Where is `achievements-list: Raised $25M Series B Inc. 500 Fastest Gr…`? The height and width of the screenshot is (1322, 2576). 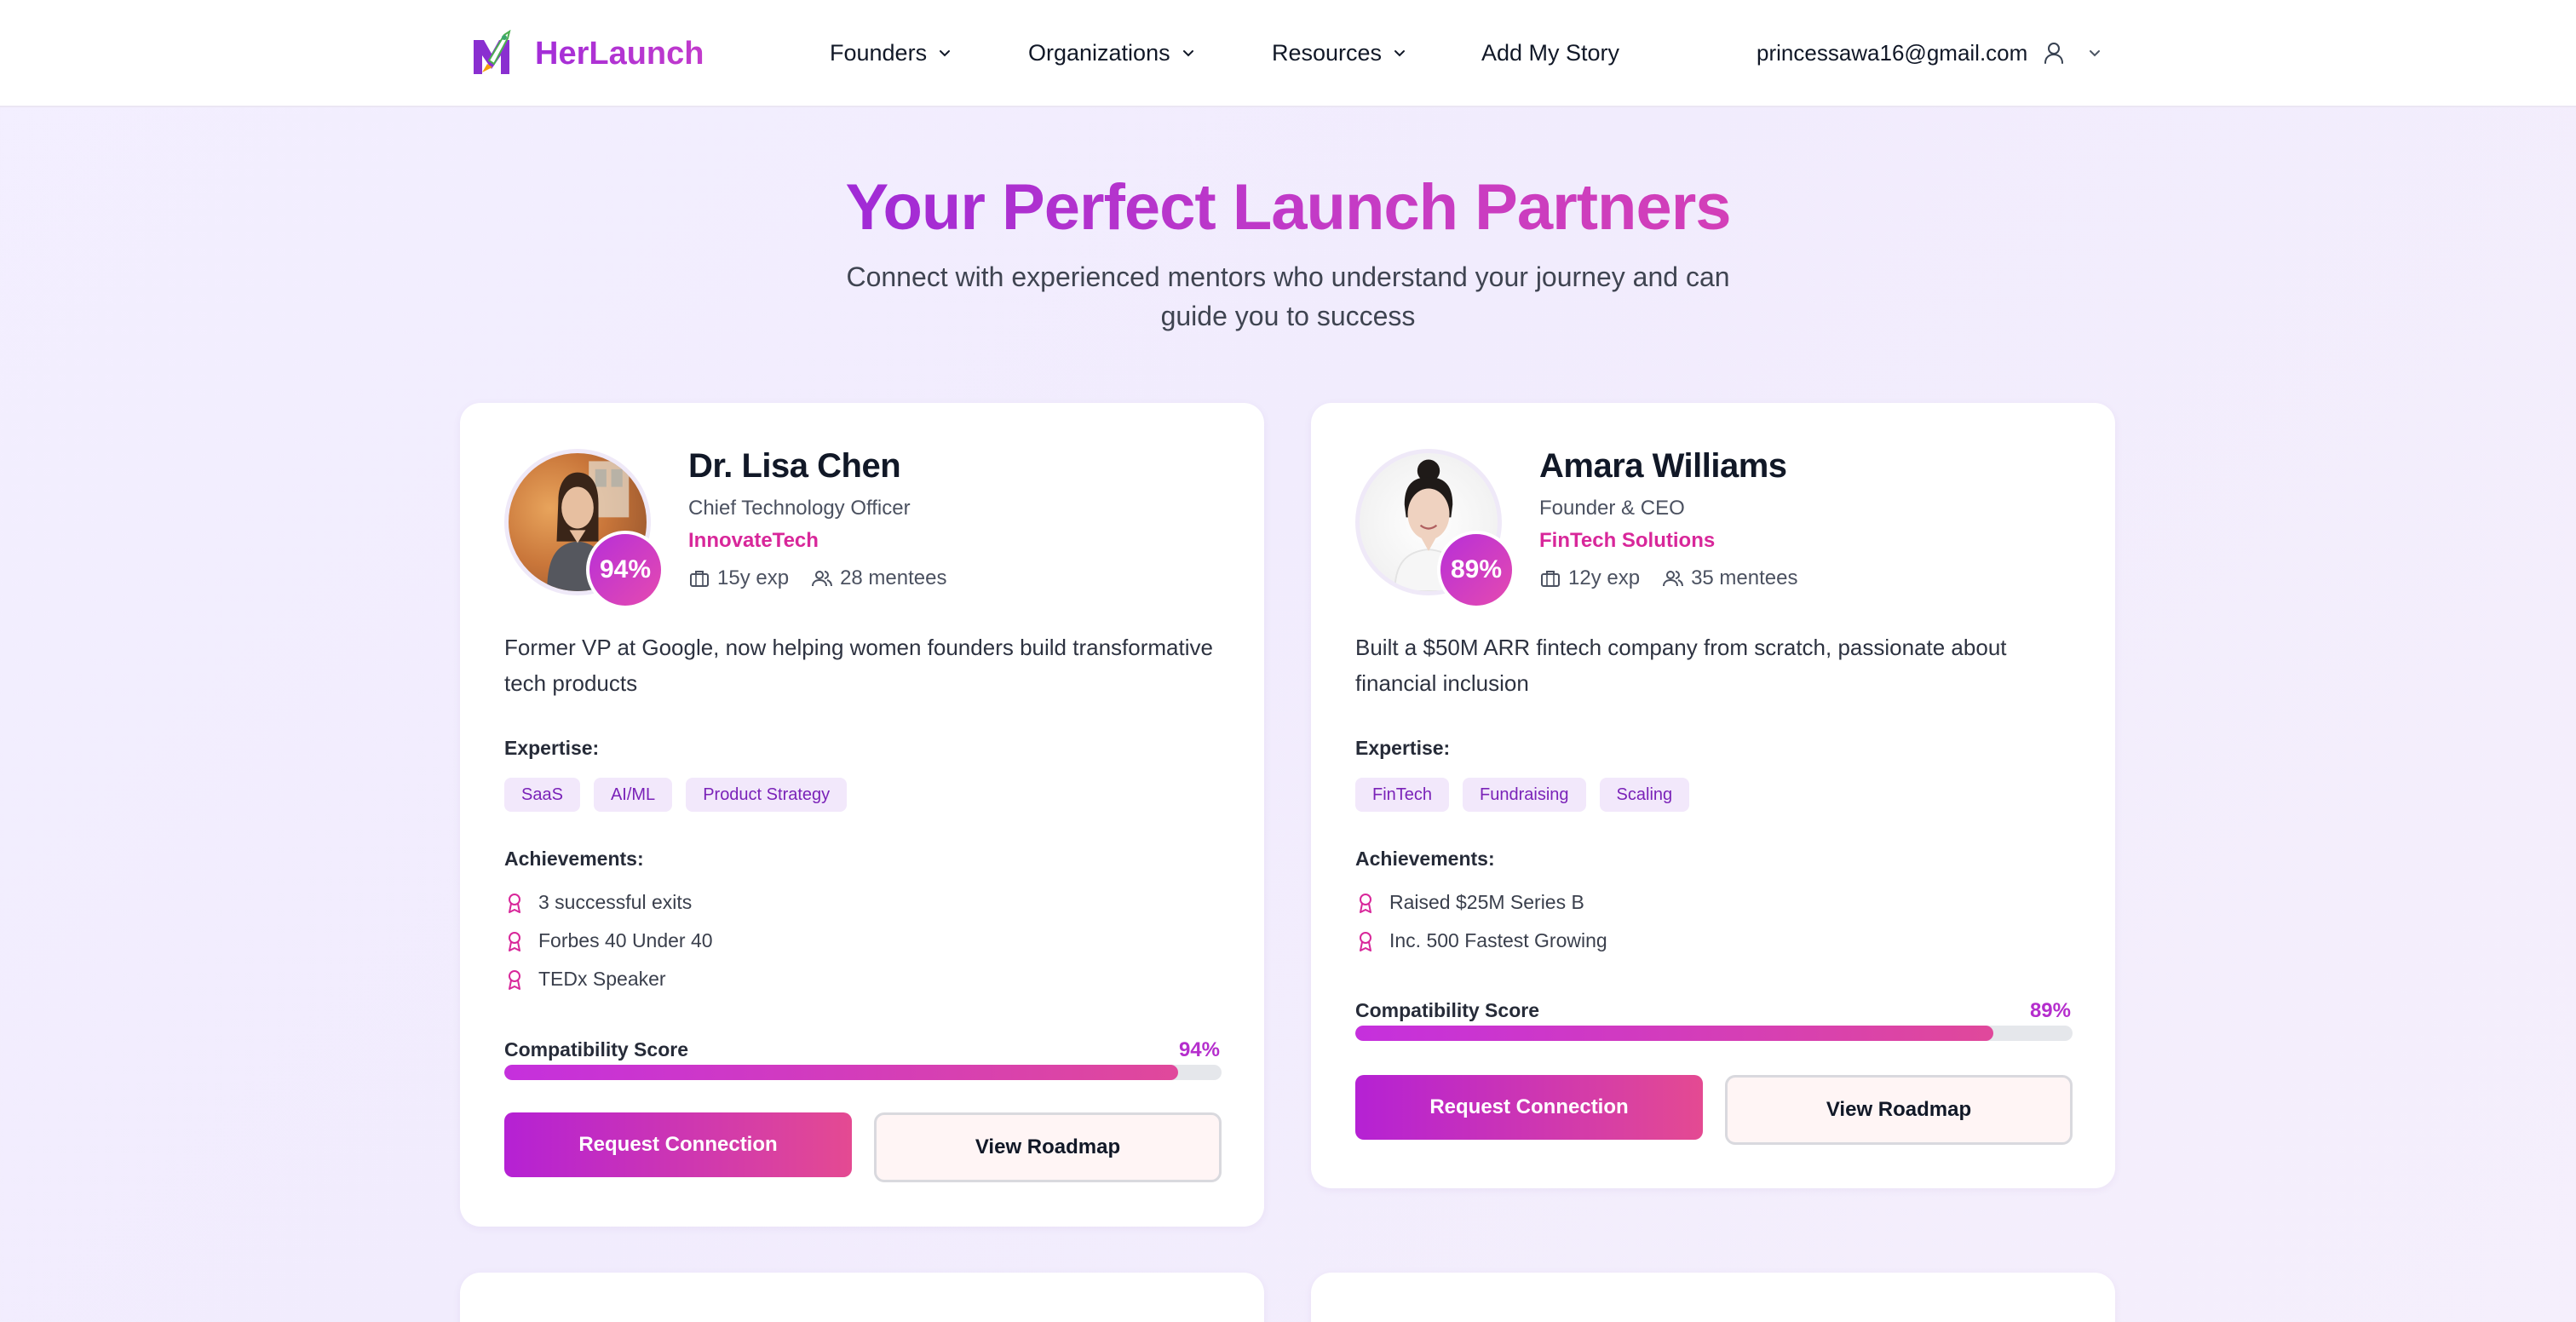
achievements-list: Raised $25M Series B Inc. 500 Fastest Gr… is located at coordinates (1481, 921).